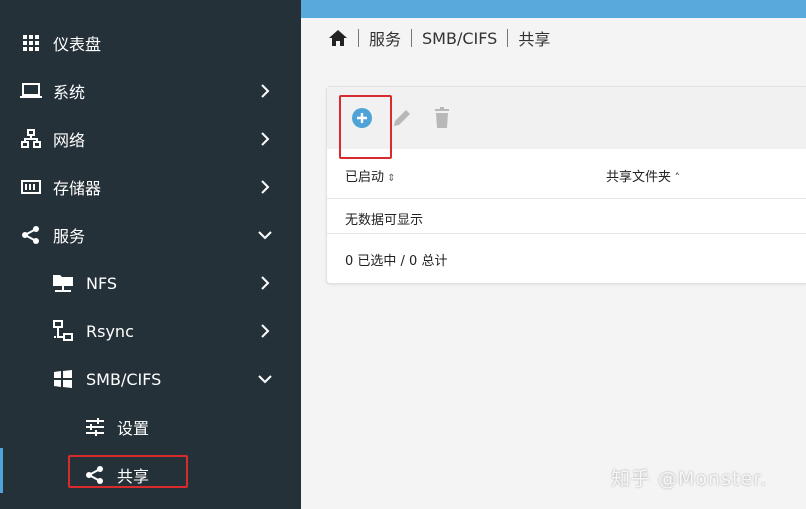 The width and height of the screenshot is (806, 509). What do you see at coordinates (338, 38) in the screenshot?
I see `home-icon` at bounding box center [338, 38].